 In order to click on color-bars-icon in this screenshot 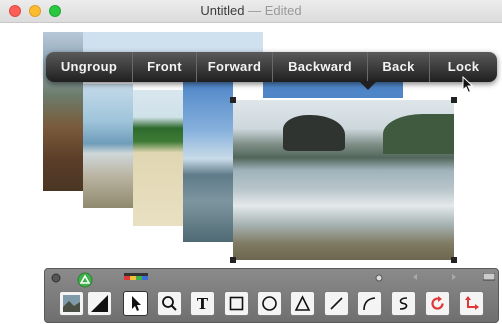, I will do `click(136, 278)`.